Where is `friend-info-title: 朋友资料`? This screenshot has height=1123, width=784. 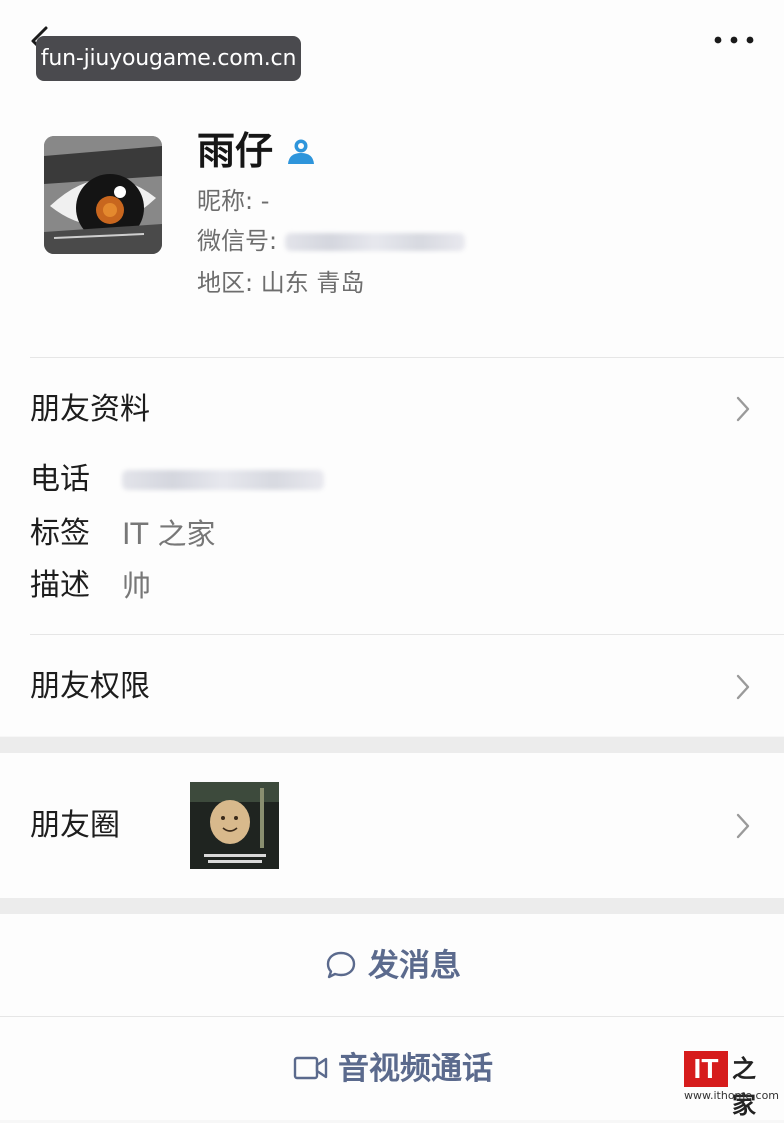 friend-info-title: 朋友资料 is located at coordinates (90, 410).